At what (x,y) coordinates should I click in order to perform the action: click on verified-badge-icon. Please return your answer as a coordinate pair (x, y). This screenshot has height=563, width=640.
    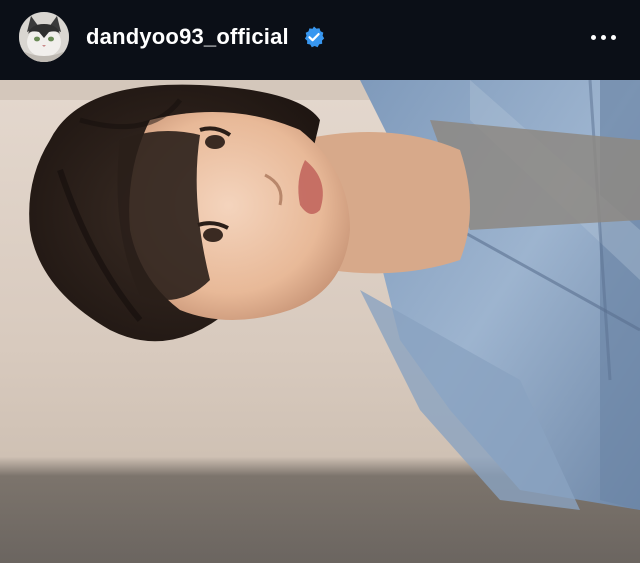
    Looking at the image, I should click on (314, 37).